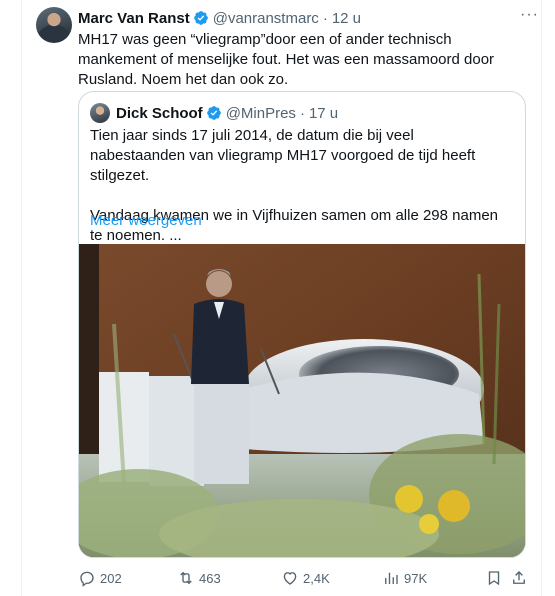 This screenshot has height=596, width=555. Describe the element at coordinates (159, 113) in the screenshot. I see `quoted-author-name: Dick Schoof` at that location.